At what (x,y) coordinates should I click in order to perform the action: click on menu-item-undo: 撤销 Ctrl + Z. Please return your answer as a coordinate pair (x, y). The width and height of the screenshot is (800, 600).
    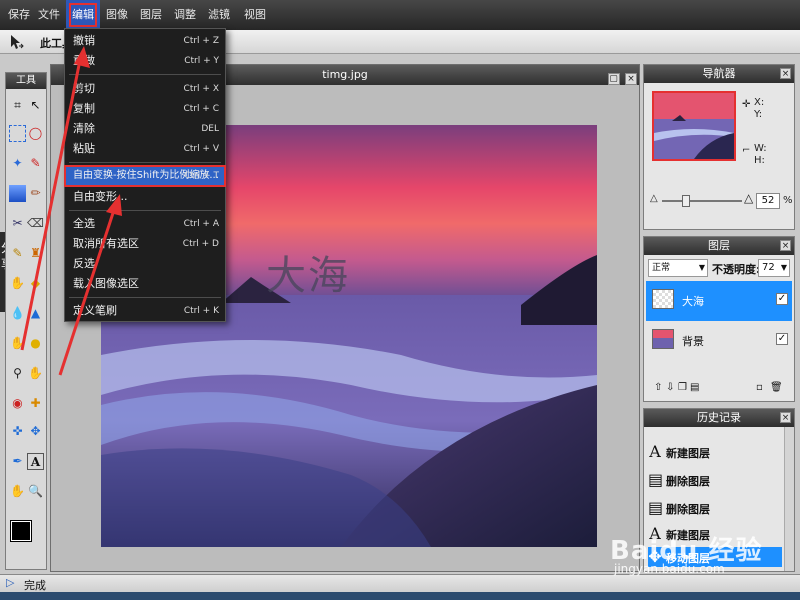
    Looking at the image, I should click on (145, 41).